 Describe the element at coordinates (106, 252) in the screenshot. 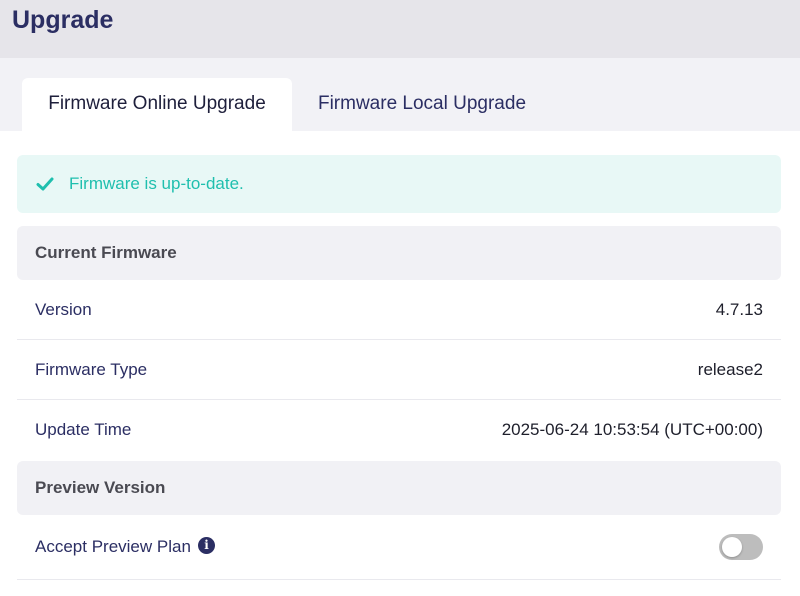

I see `current-firmware-title: Current Firmware` at that location.